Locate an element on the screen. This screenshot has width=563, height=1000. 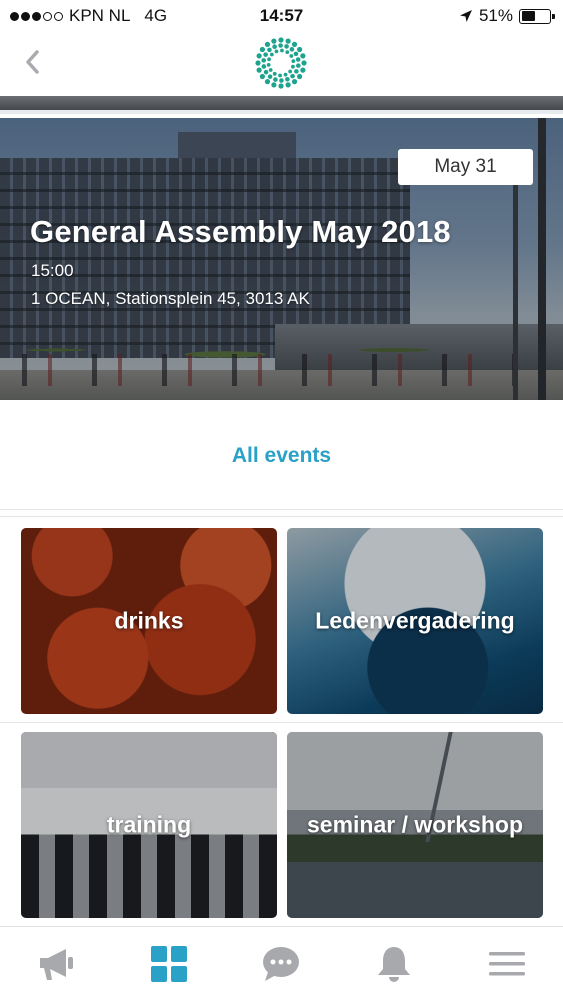
all-events-link: All events is located at coordinates (281, 456).